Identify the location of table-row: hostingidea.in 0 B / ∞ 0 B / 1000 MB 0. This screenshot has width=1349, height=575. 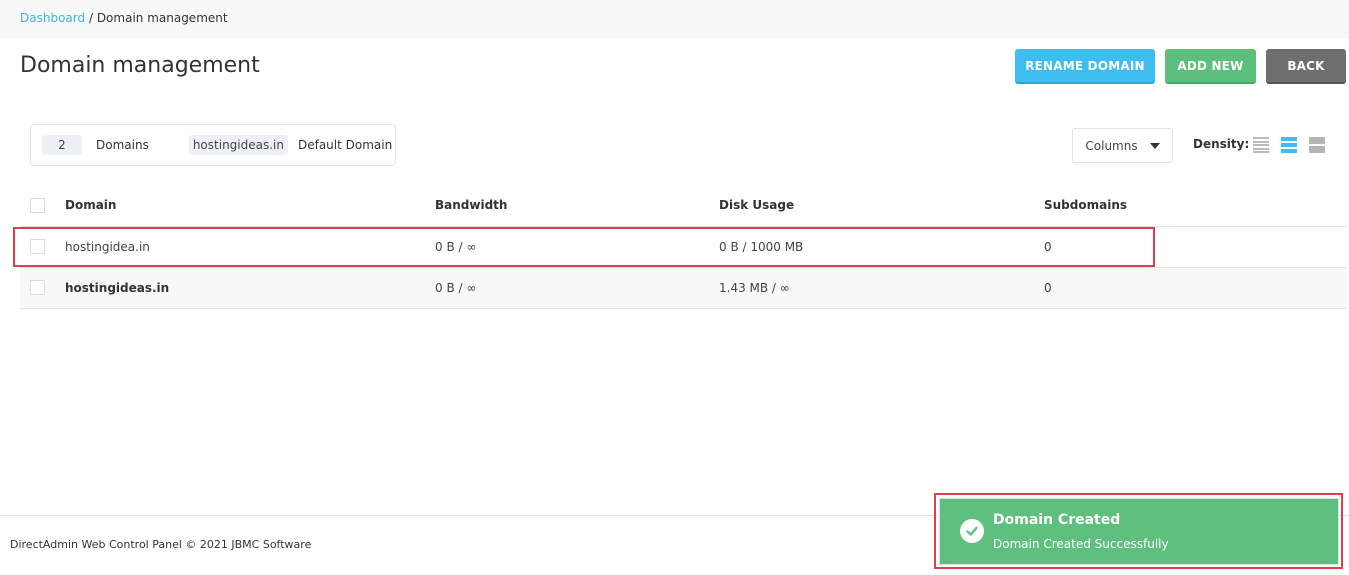
(683, 247).